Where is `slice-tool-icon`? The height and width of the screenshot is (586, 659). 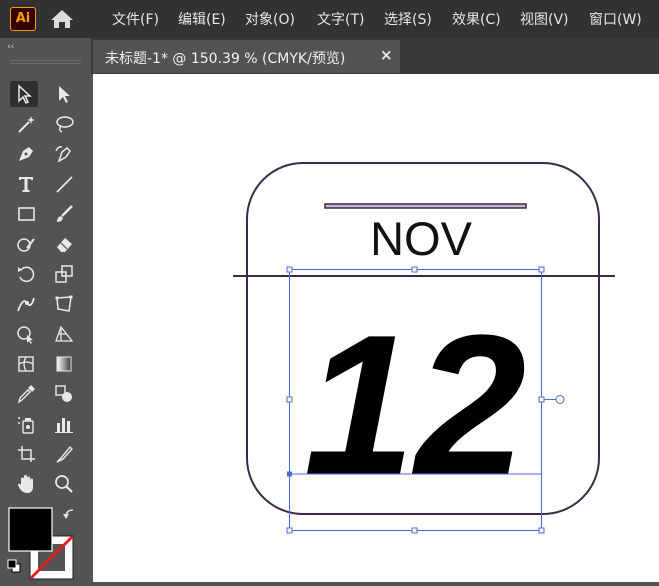
slice-tool-icon is located at coordinates (64, 454).